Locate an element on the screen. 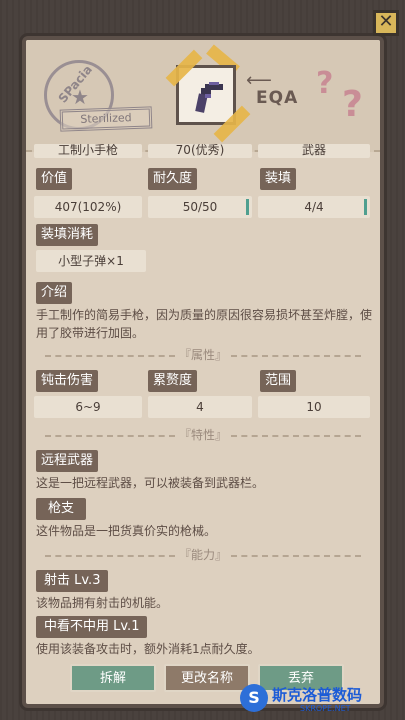 This screenshot has width=405, height=720. trait-ranged-weapon: 远程武器 is located at coordinates (67, 461).